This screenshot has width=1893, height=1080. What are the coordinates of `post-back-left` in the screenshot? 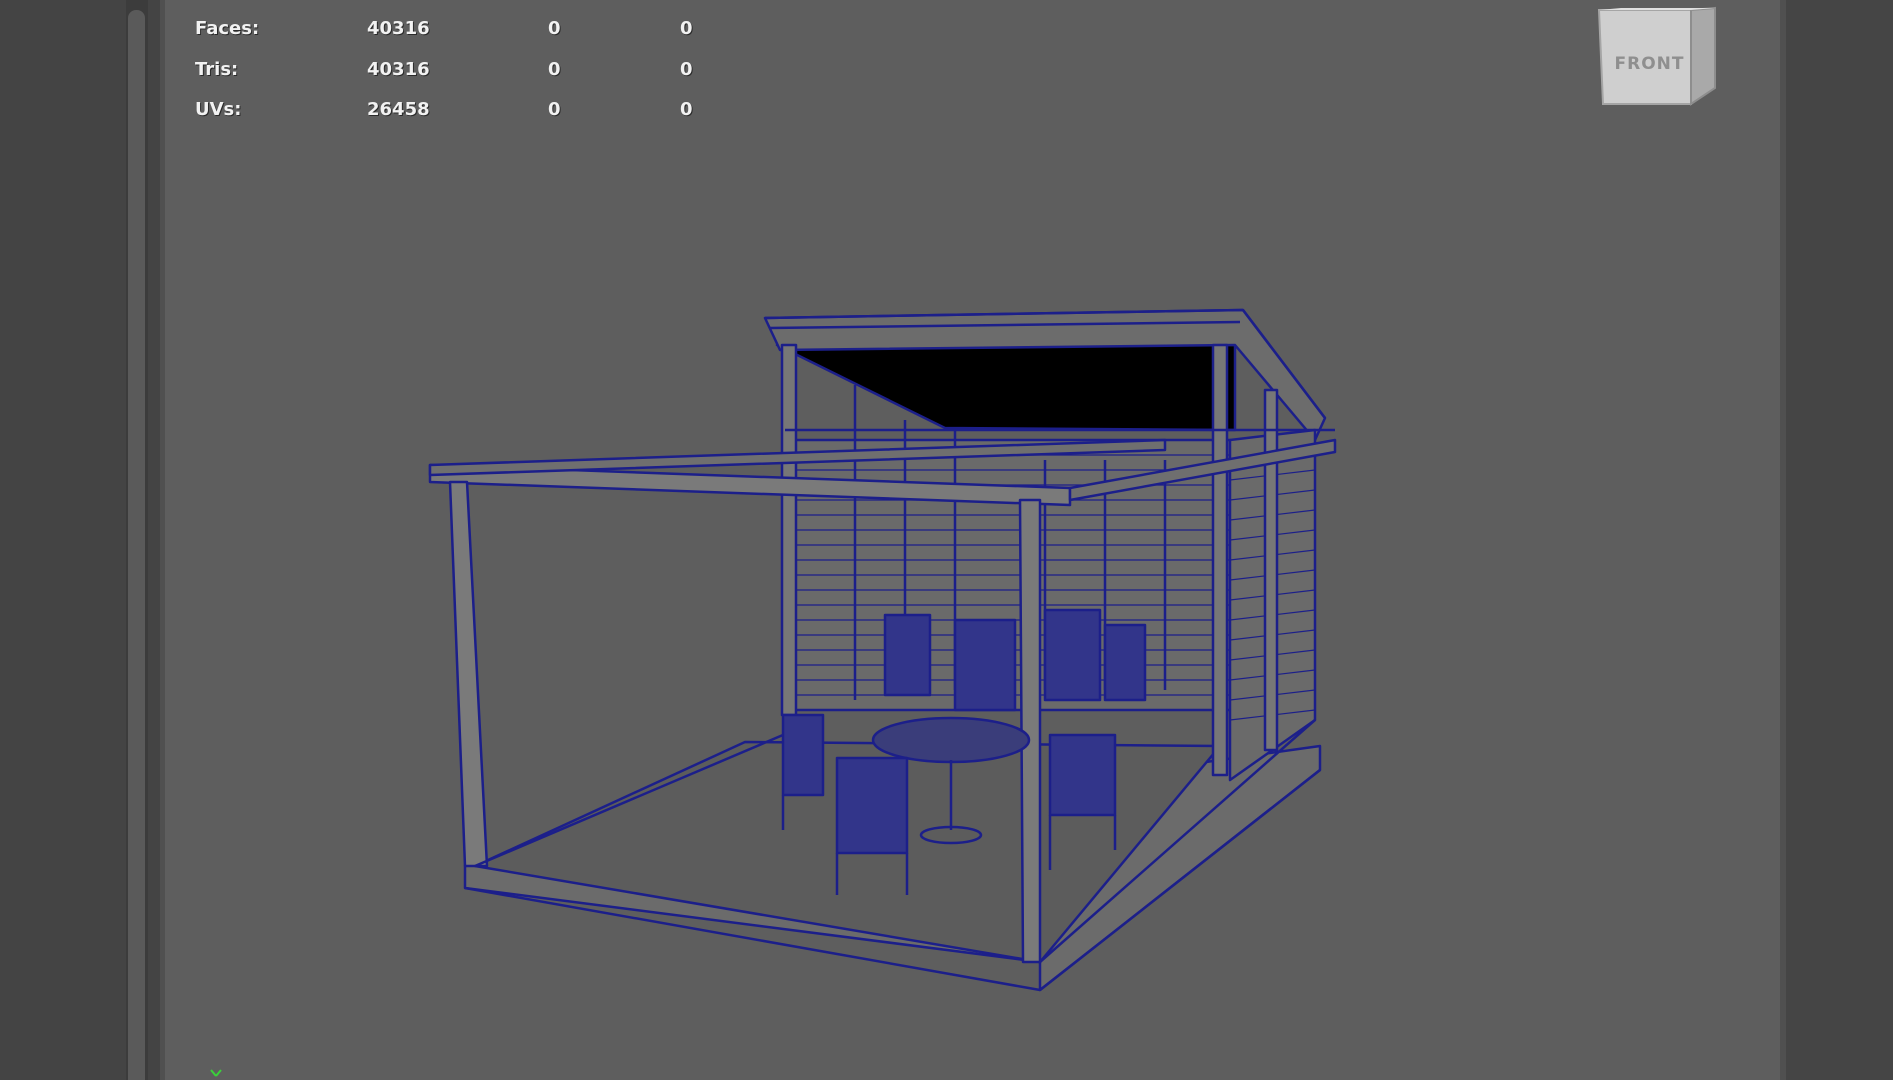 It's located at (789, 530).